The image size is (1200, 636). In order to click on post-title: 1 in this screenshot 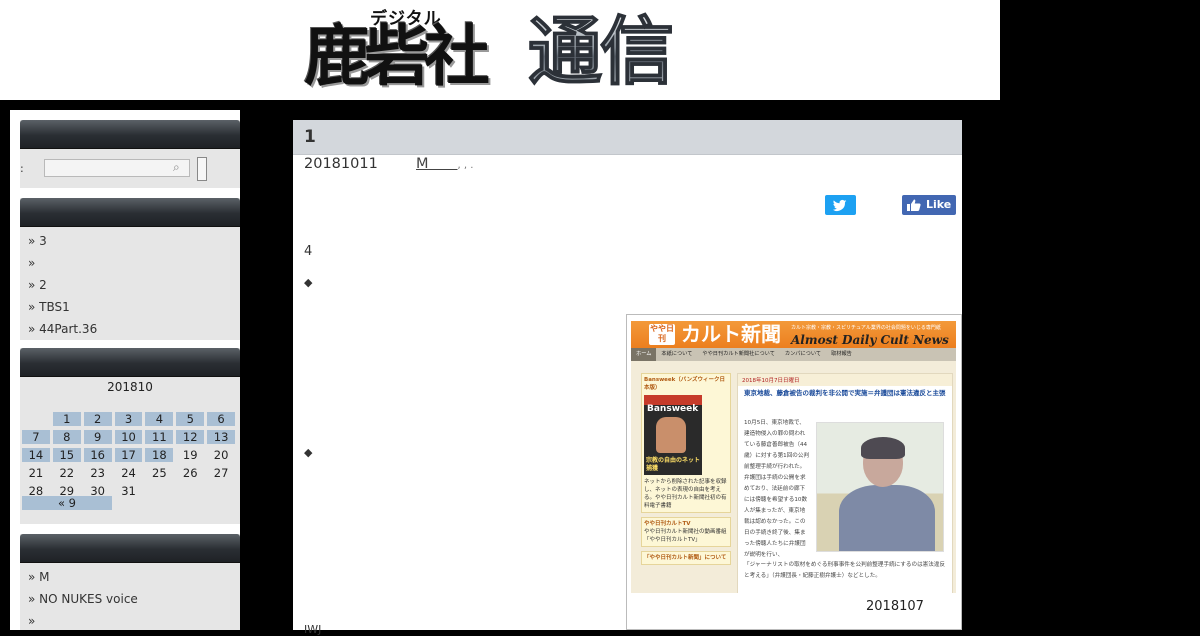, I will do `click(310, 137)`.